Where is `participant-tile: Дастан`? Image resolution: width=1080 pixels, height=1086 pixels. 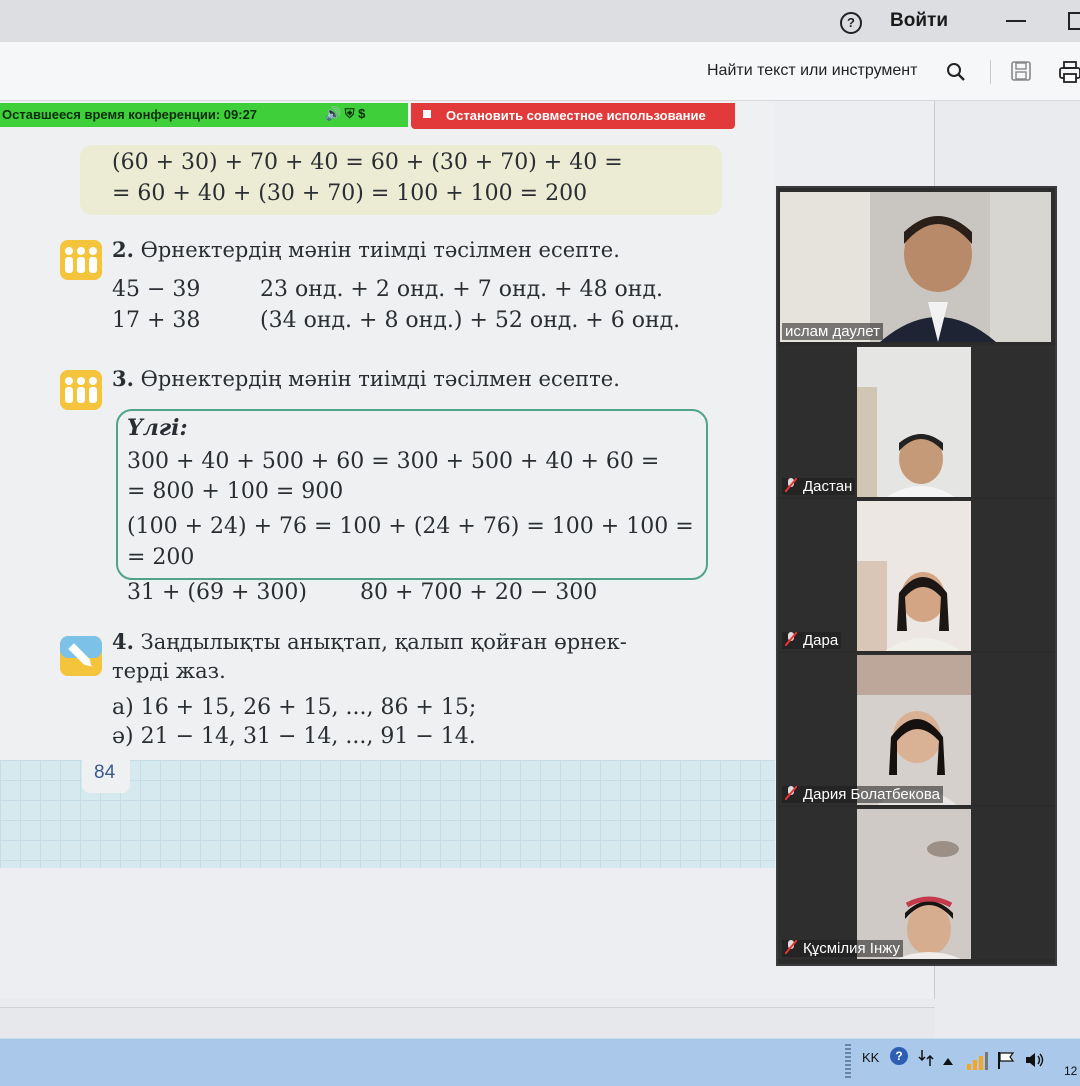
participant-tile: Дастан is located at coordinates (916, 421).